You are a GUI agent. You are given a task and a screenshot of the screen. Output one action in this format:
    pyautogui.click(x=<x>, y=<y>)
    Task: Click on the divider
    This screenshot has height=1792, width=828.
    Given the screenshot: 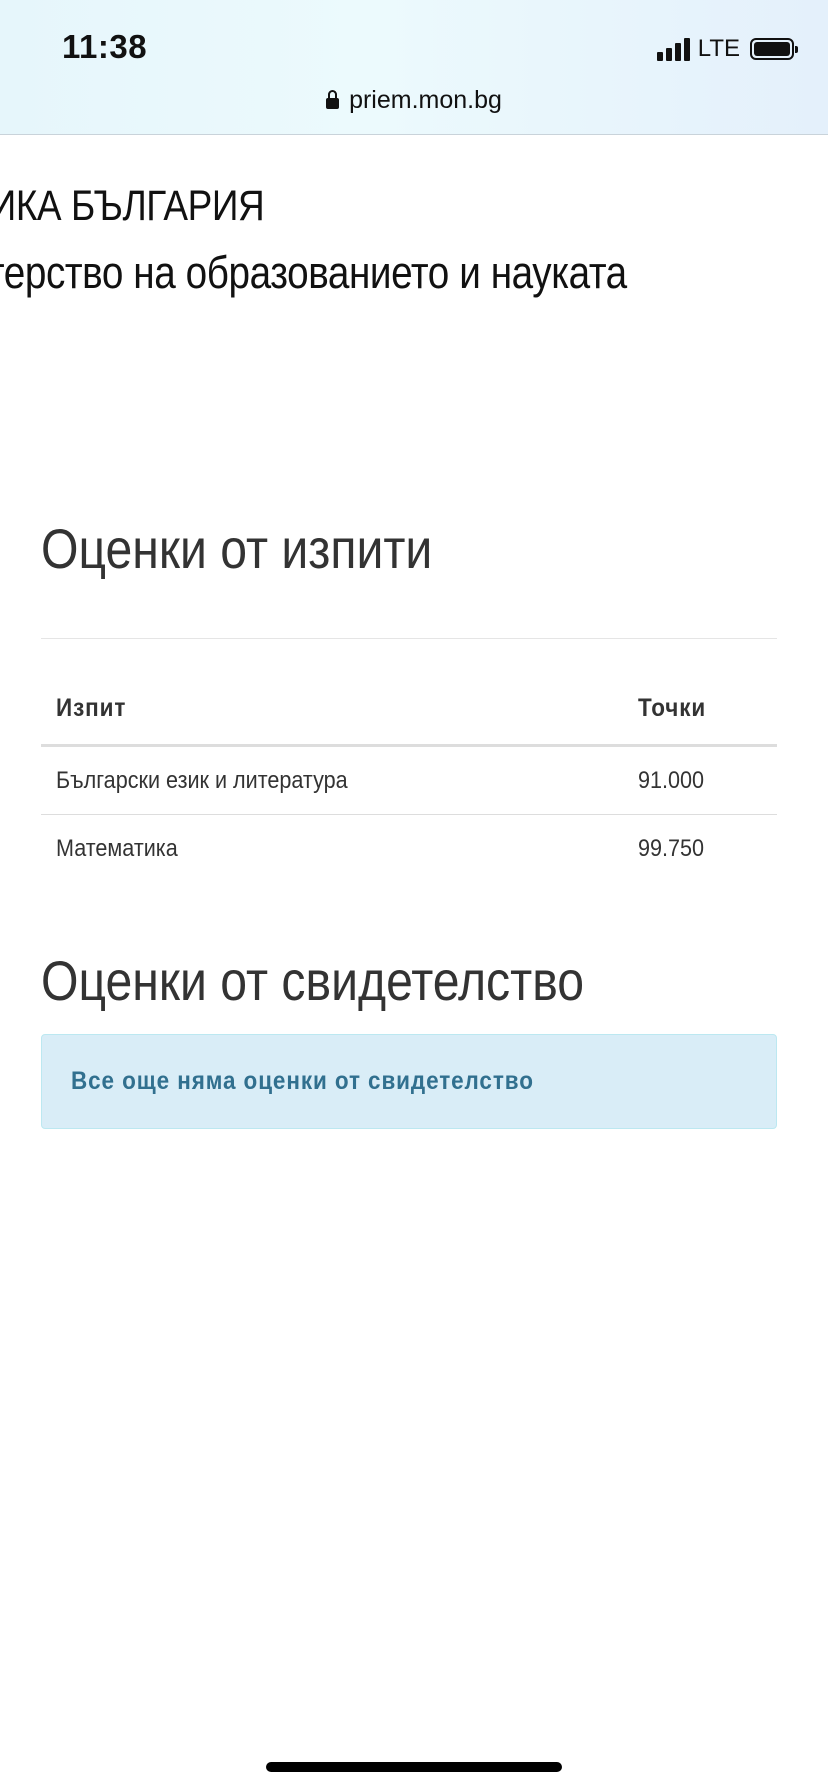 What is the action you would take?
    pyautogui.click(x=409, y=638)
    